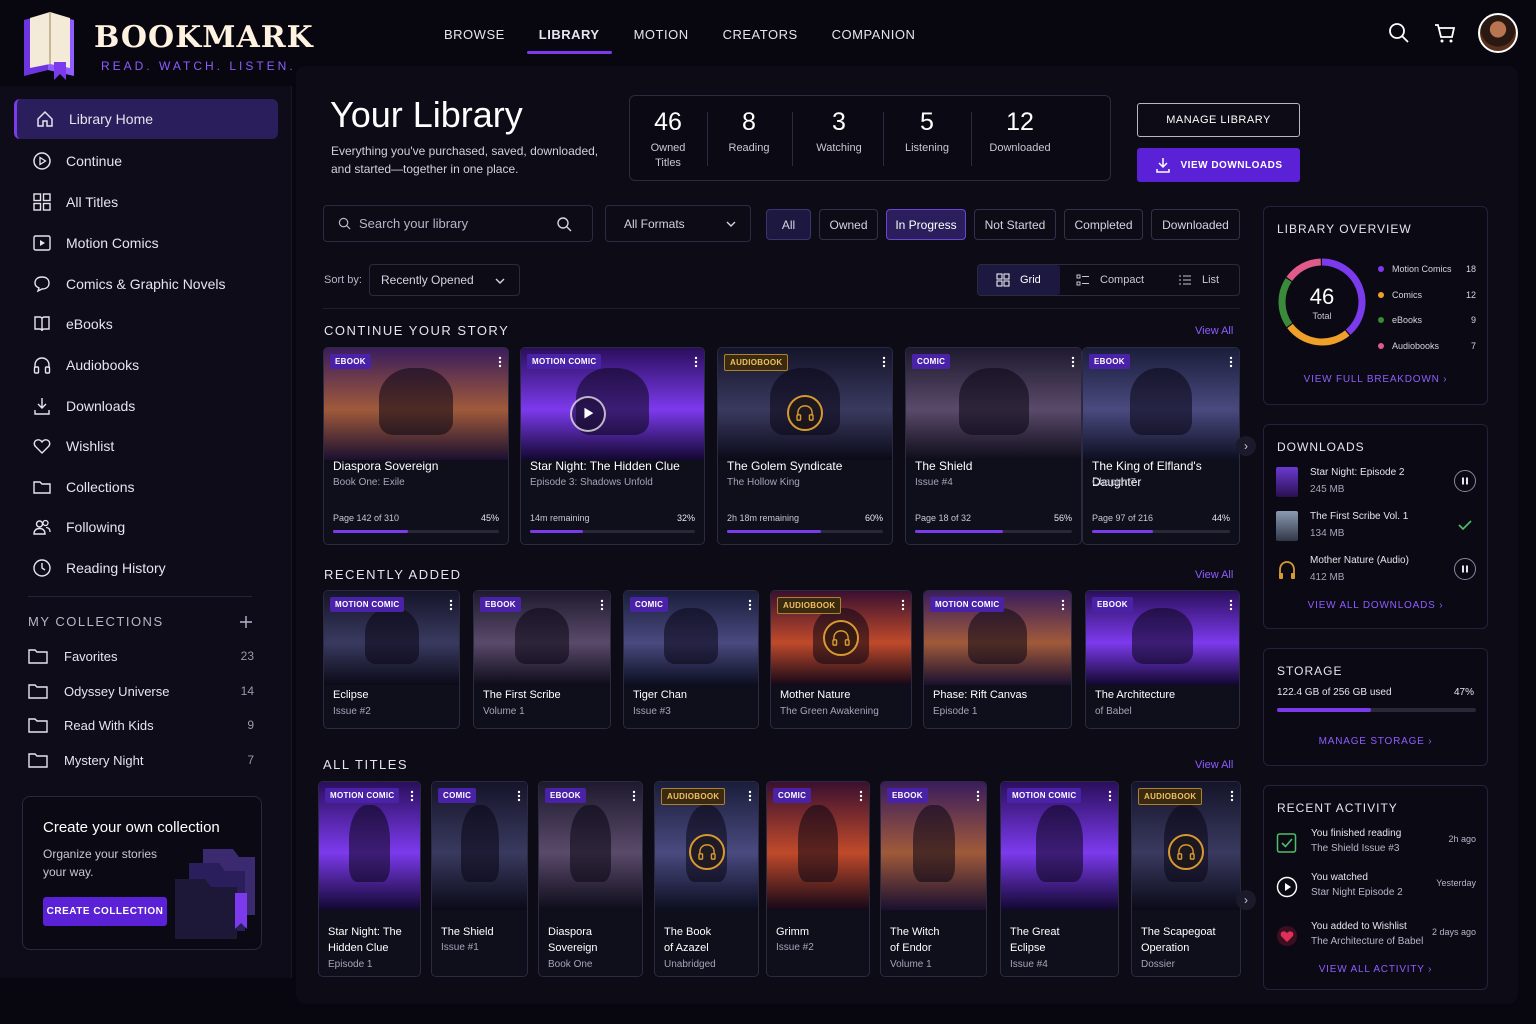 This screenshot has width=1536, height=1024. What do you see at coordinates (1376, 529) in the screenshot?
I see `download-item: The First Scribe Vol. 1 134 MB` at bounding box center [1376, 529].